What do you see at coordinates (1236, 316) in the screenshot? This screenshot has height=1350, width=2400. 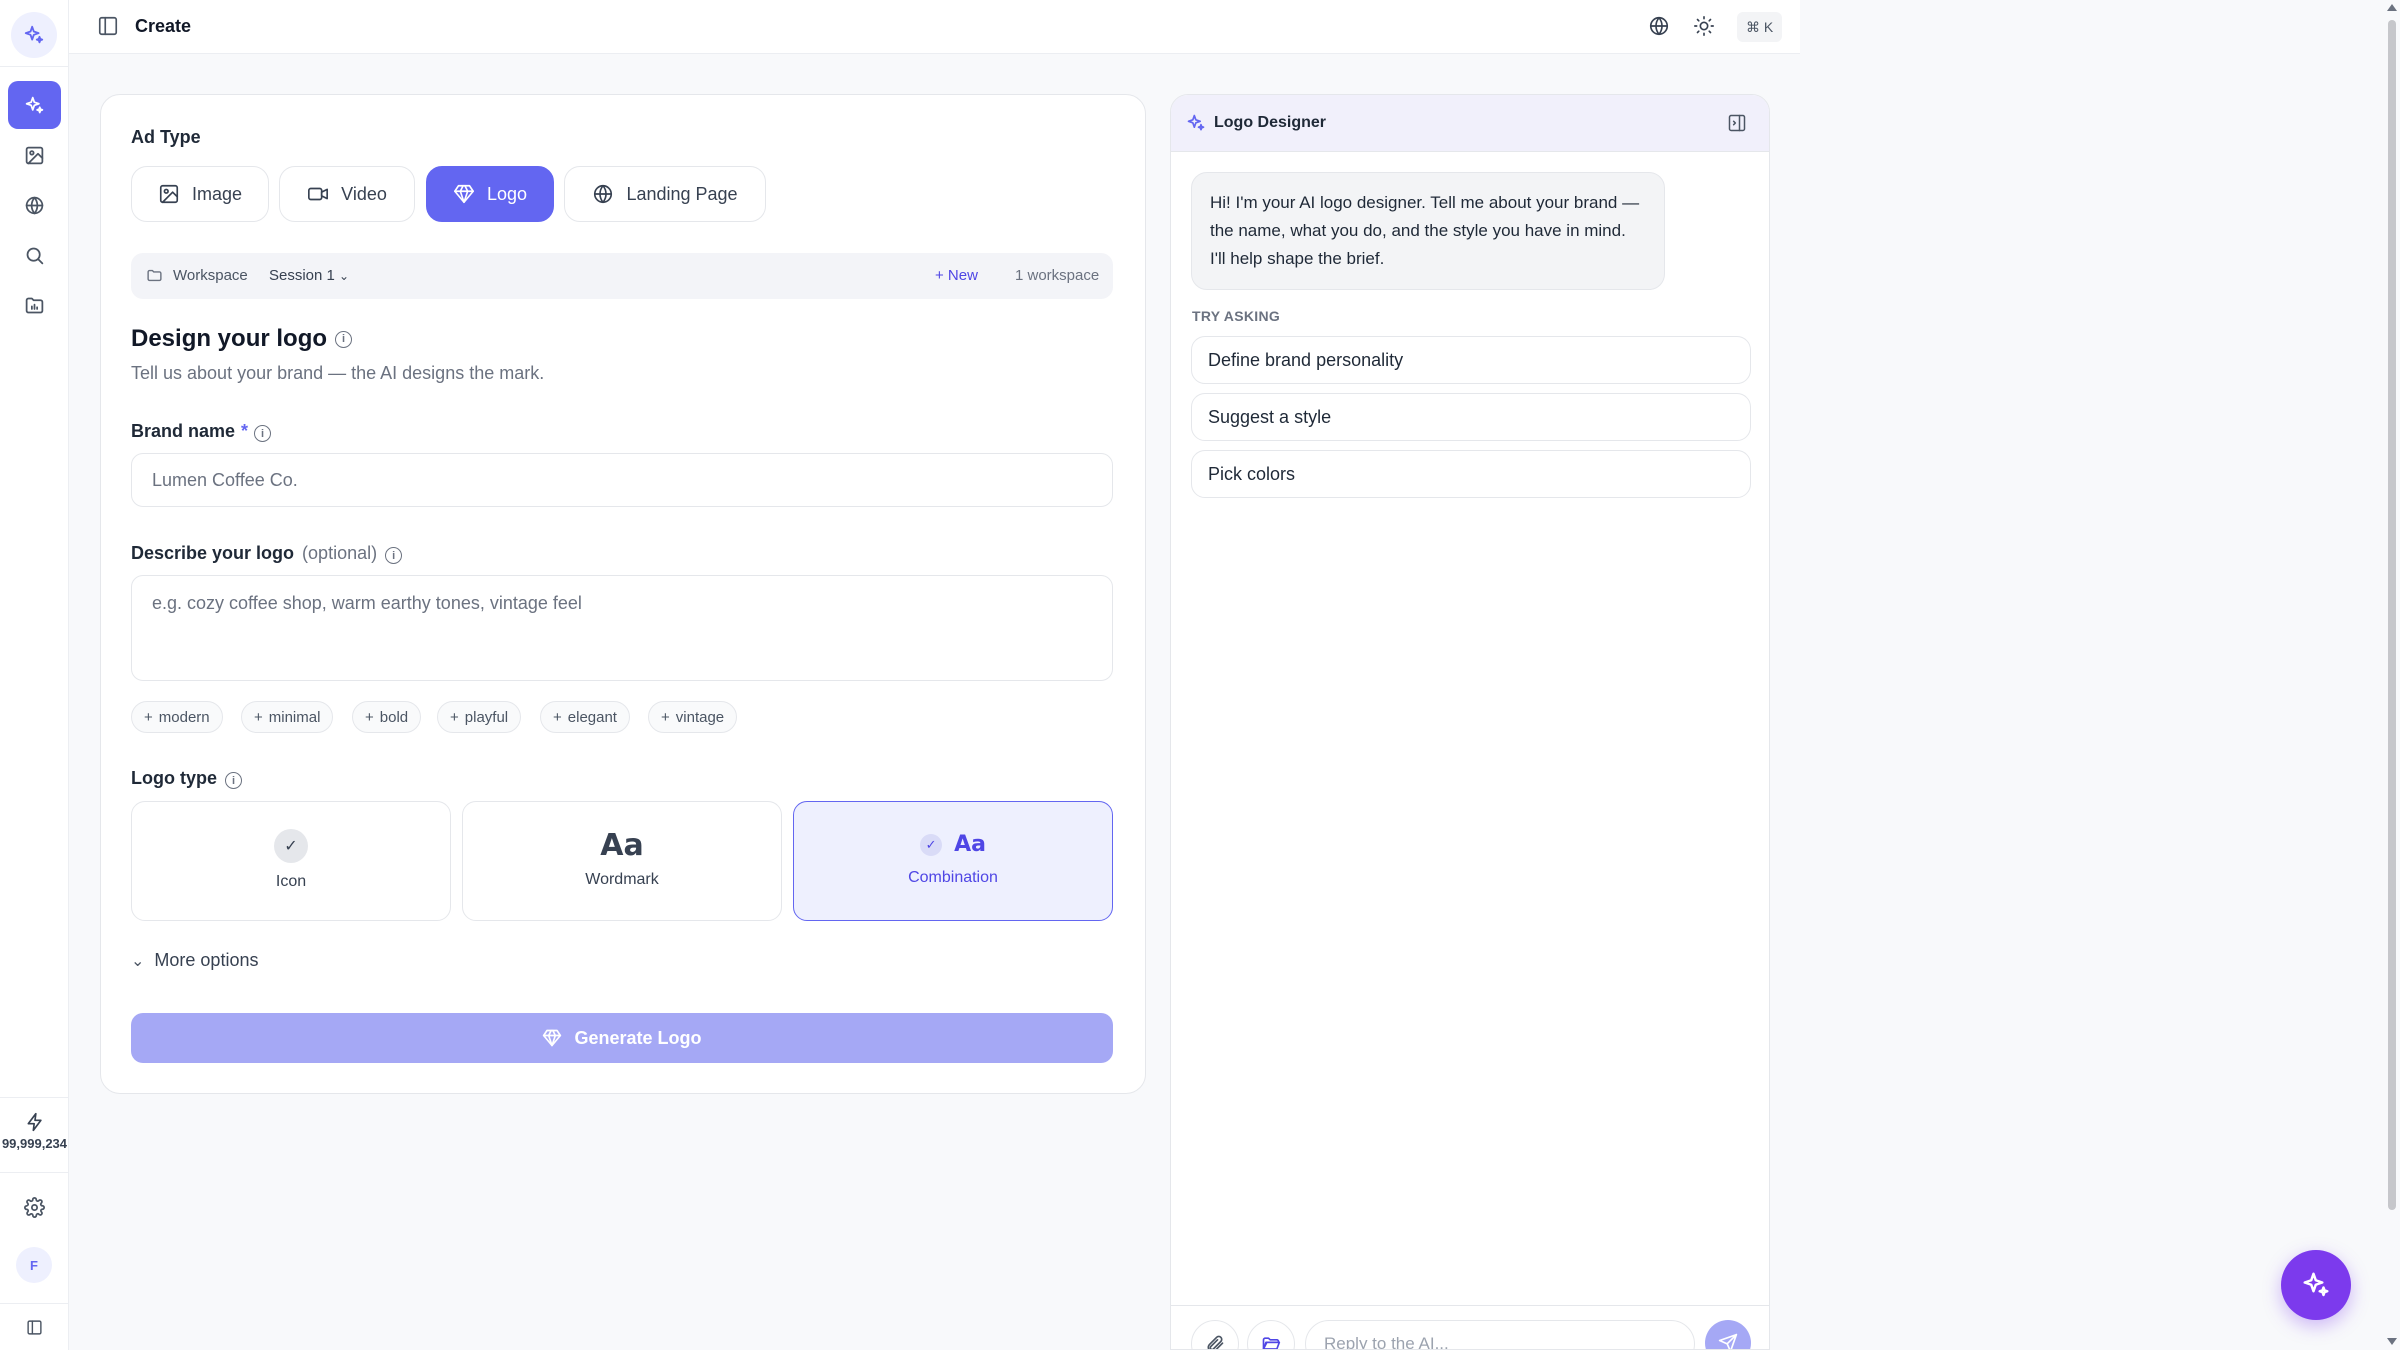 I see `try-asking-label: TRY ASKING` at bounding box center [1236, 316].